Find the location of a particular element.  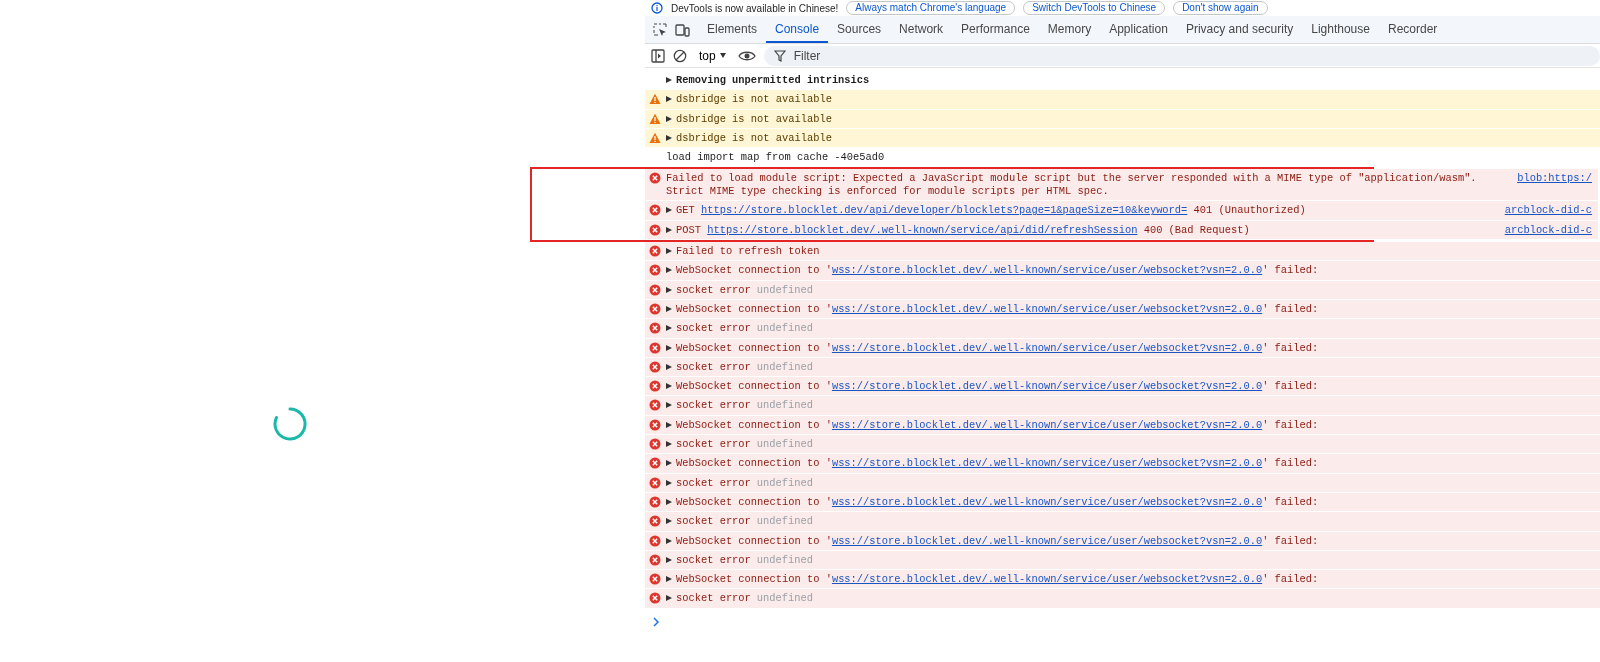

tab: Performance is located at coordinates (995, 29).